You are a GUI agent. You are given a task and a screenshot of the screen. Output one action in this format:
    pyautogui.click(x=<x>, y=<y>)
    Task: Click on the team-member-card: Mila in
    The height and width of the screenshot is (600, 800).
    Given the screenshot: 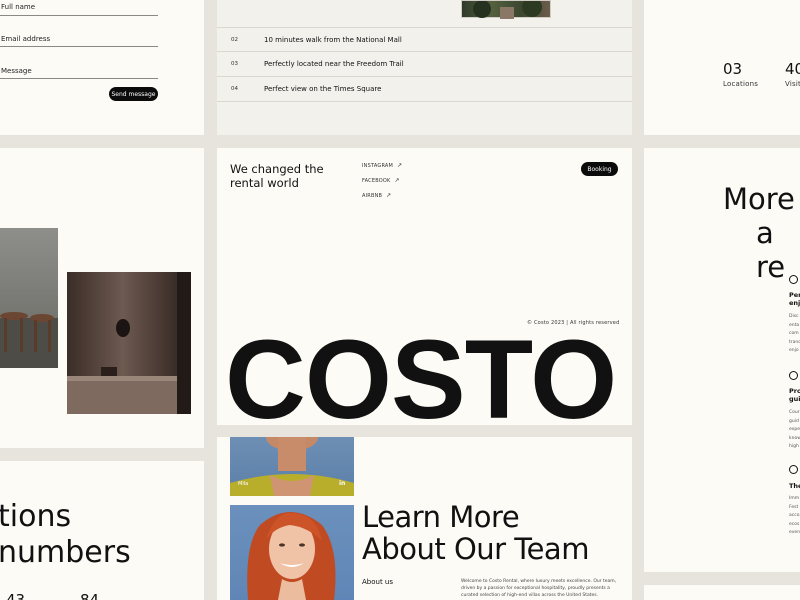 What is the action you would take?
    pyautogui.click(x=292, y=466)
    